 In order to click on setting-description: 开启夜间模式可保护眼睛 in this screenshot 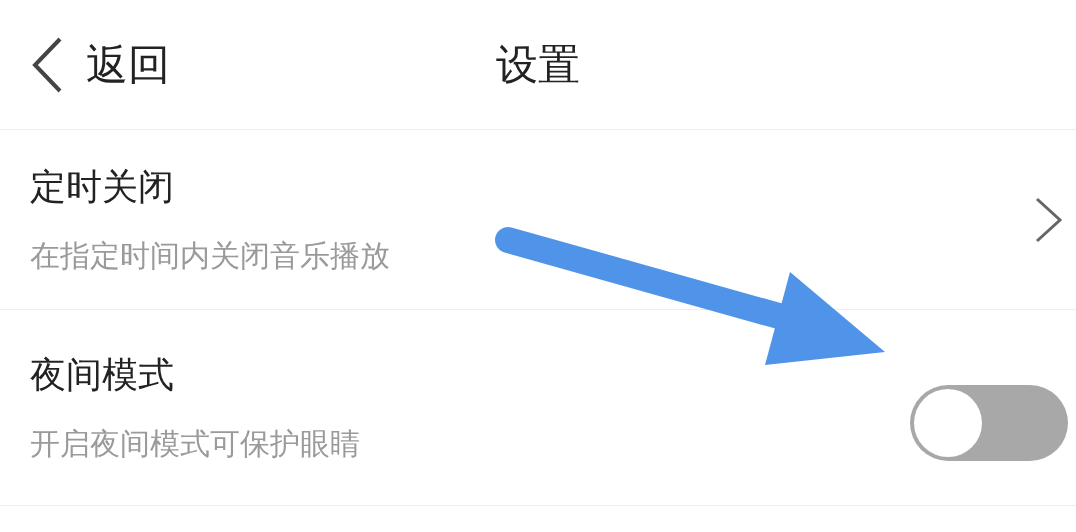, I will do `click(195, 443)`.